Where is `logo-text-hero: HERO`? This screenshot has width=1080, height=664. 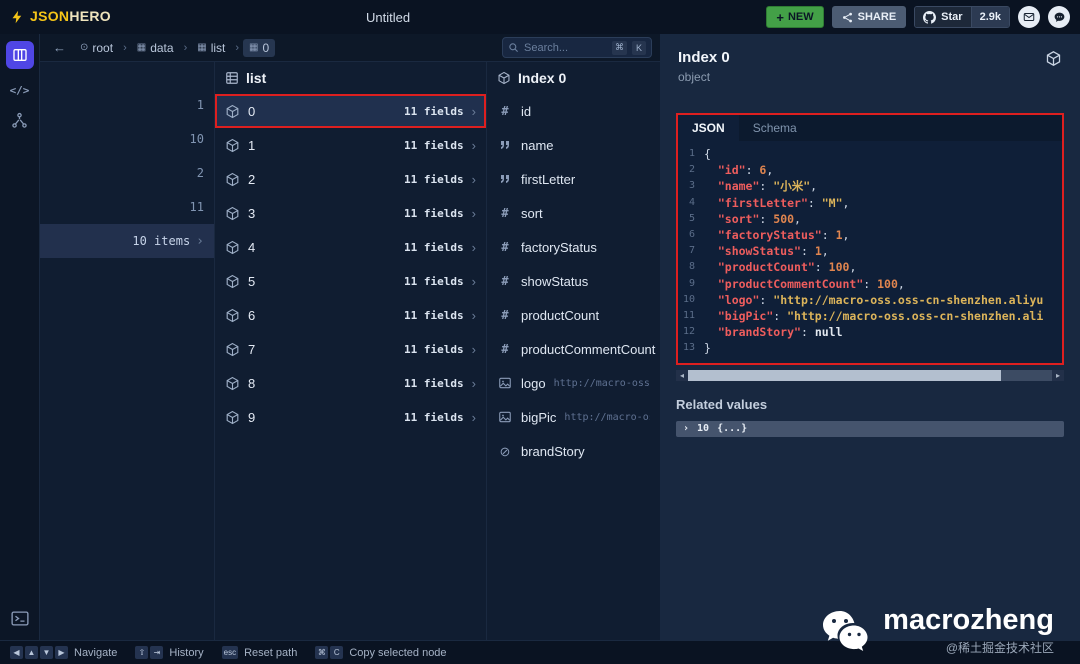
logo-text-hero: HERO is located at coordinates (90, 16).